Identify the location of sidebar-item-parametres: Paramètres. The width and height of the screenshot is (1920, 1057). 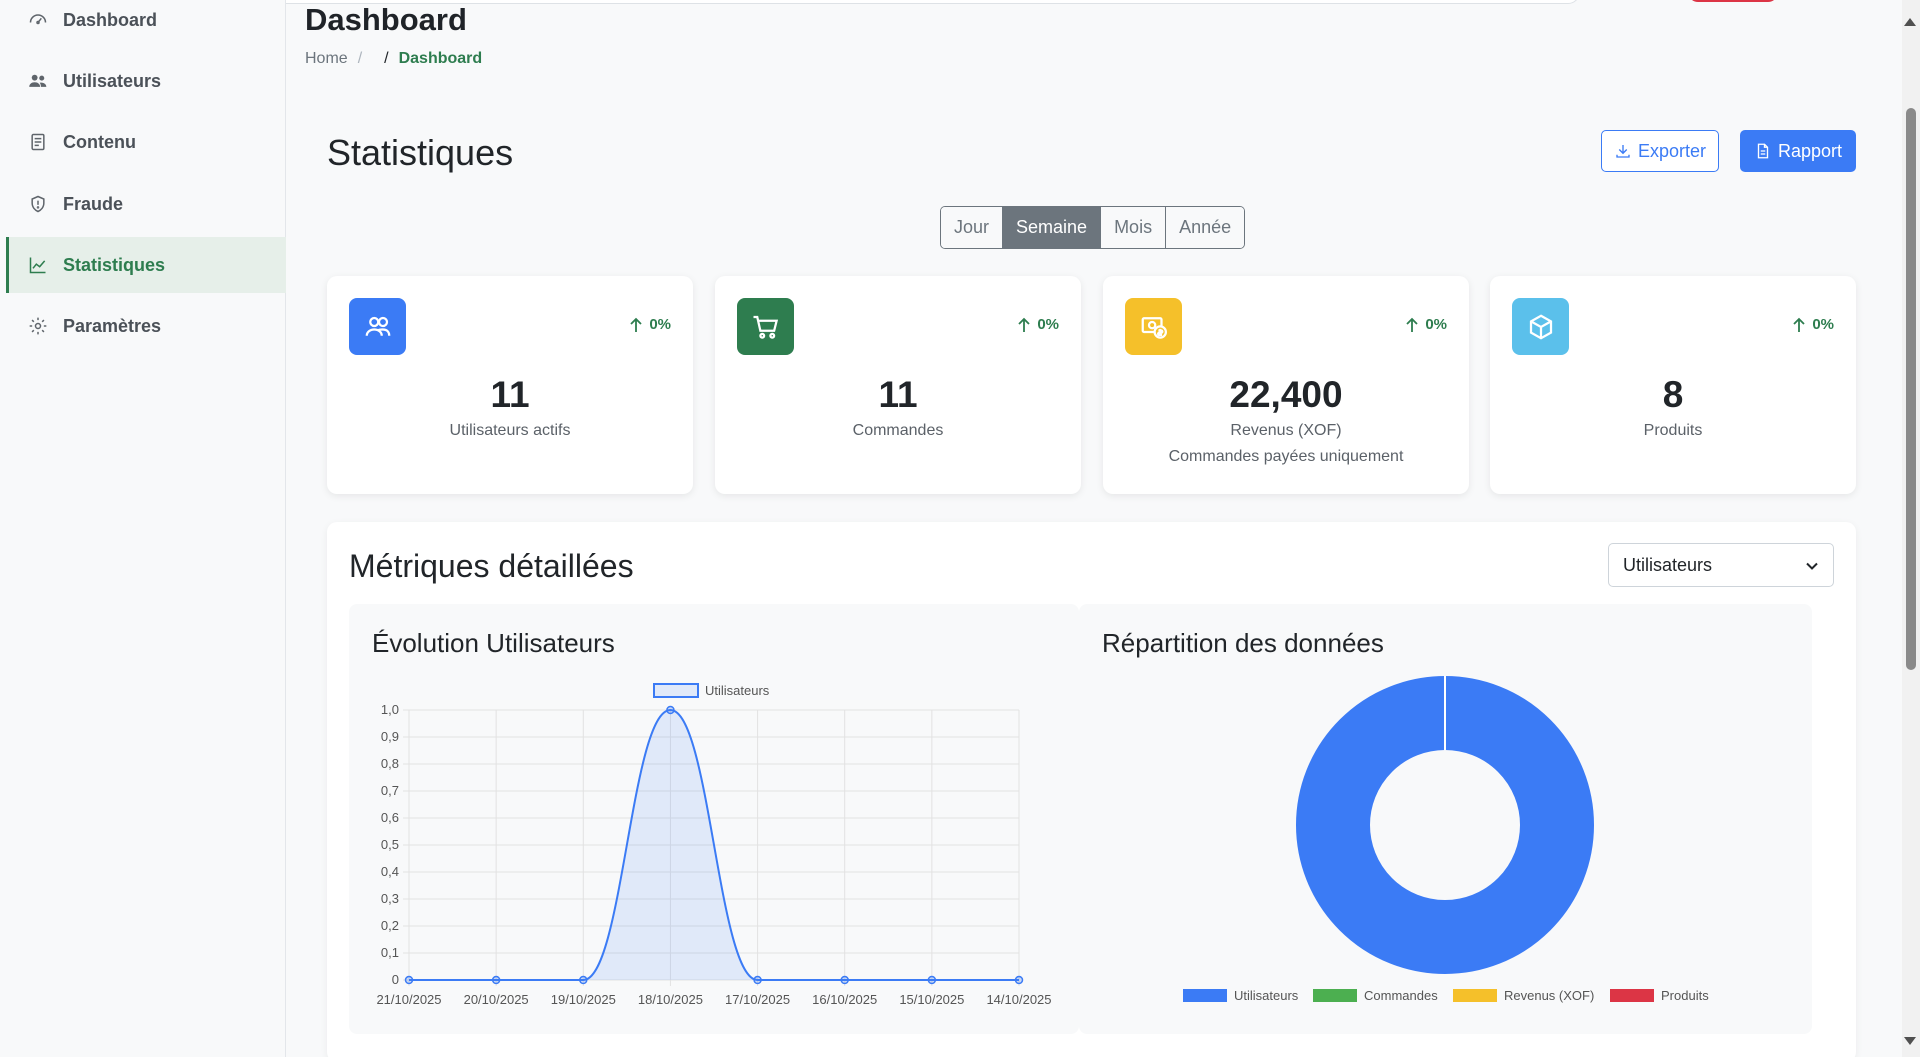
(146, 326).